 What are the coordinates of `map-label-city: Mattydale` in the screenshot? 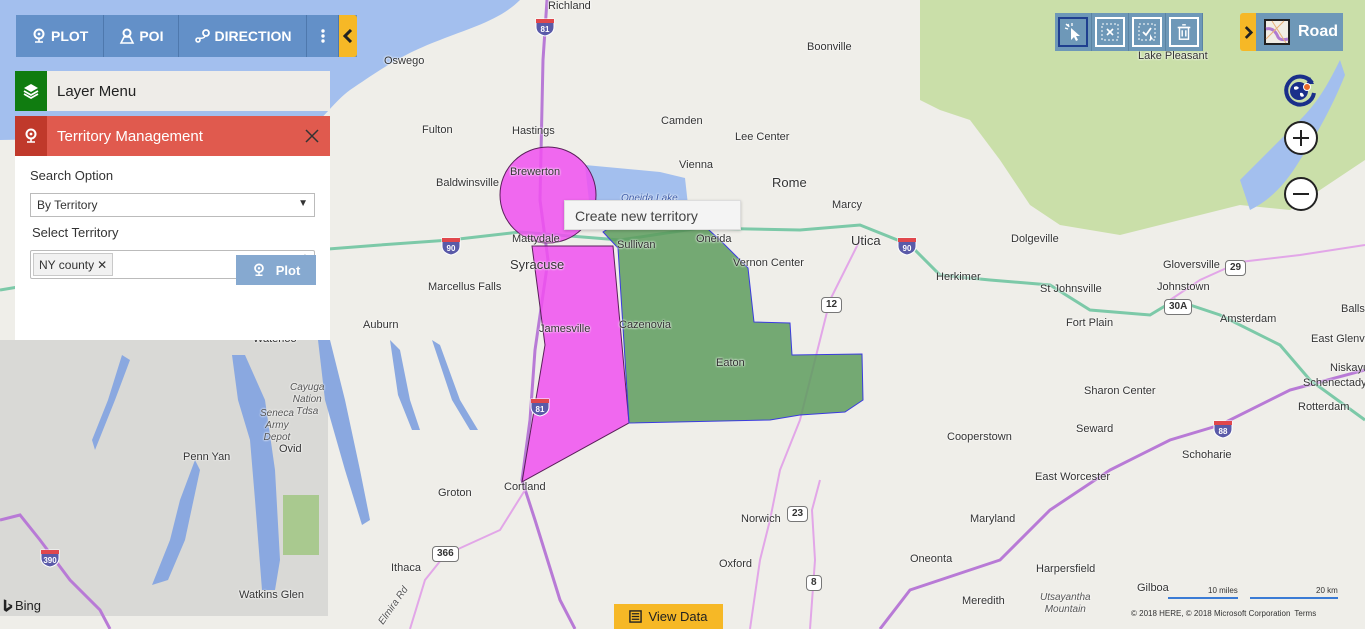 It's located at (536, 239).